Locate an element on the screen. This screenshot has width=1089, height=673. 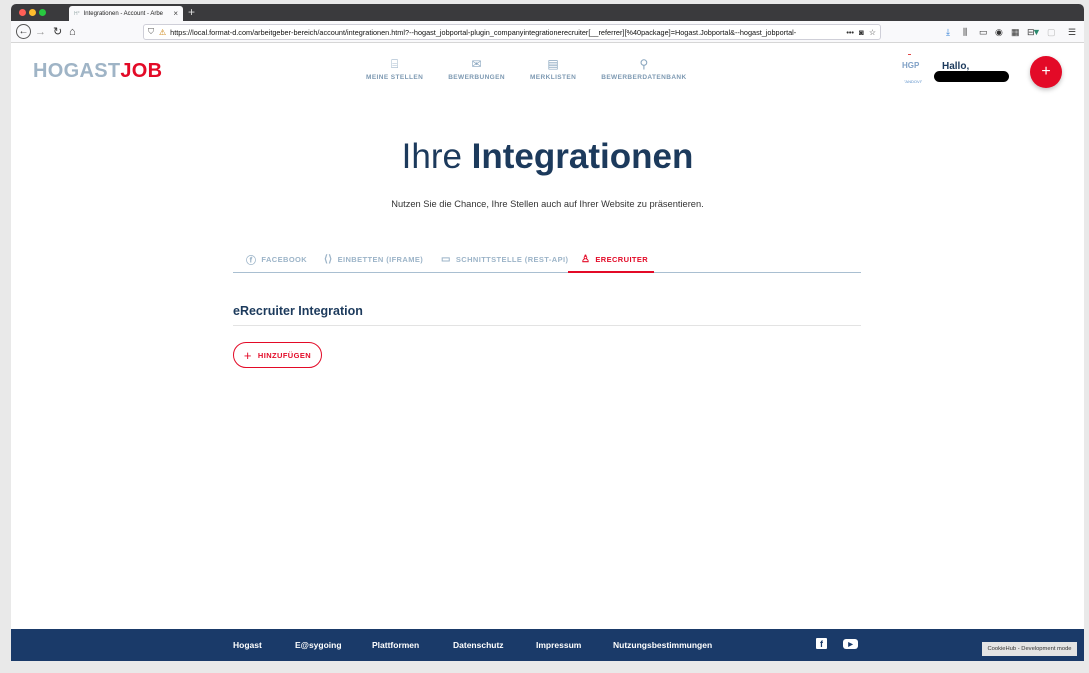
close-window-button is located at coordinates (22, 12).